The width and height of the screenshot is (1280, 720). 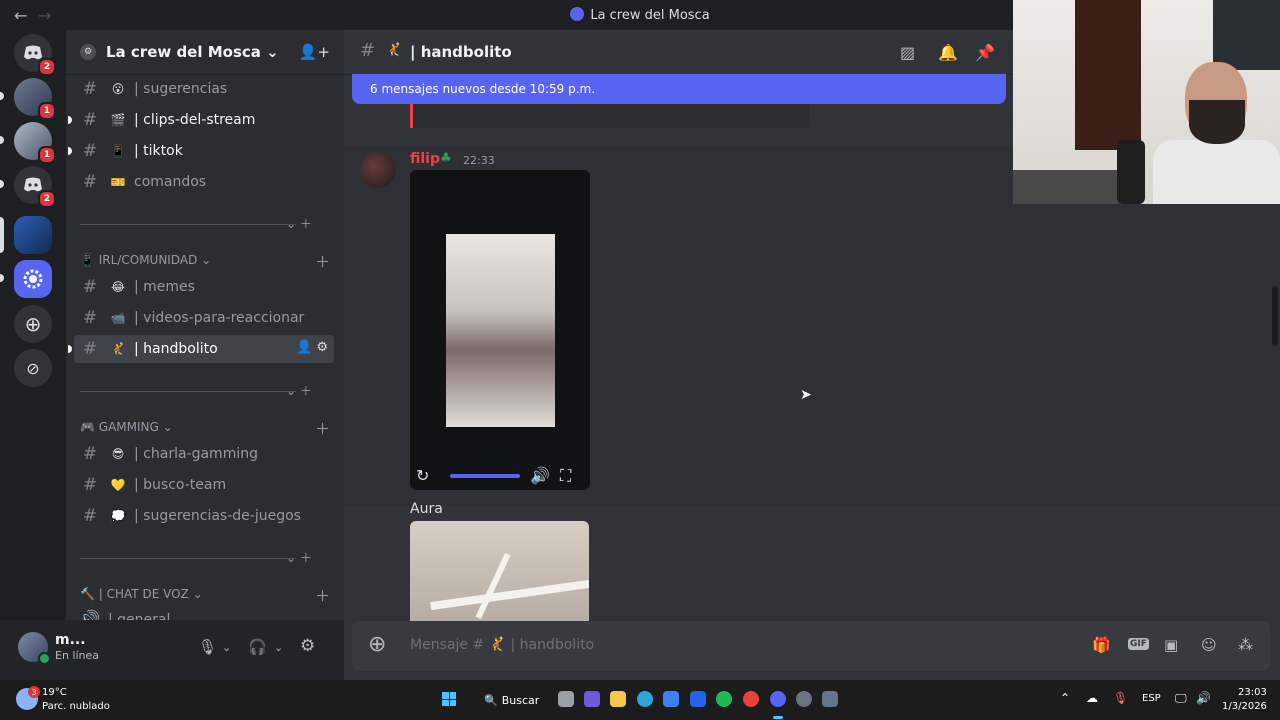 I want to click on language-indicator: ESP, so click(x=1151, y=698).